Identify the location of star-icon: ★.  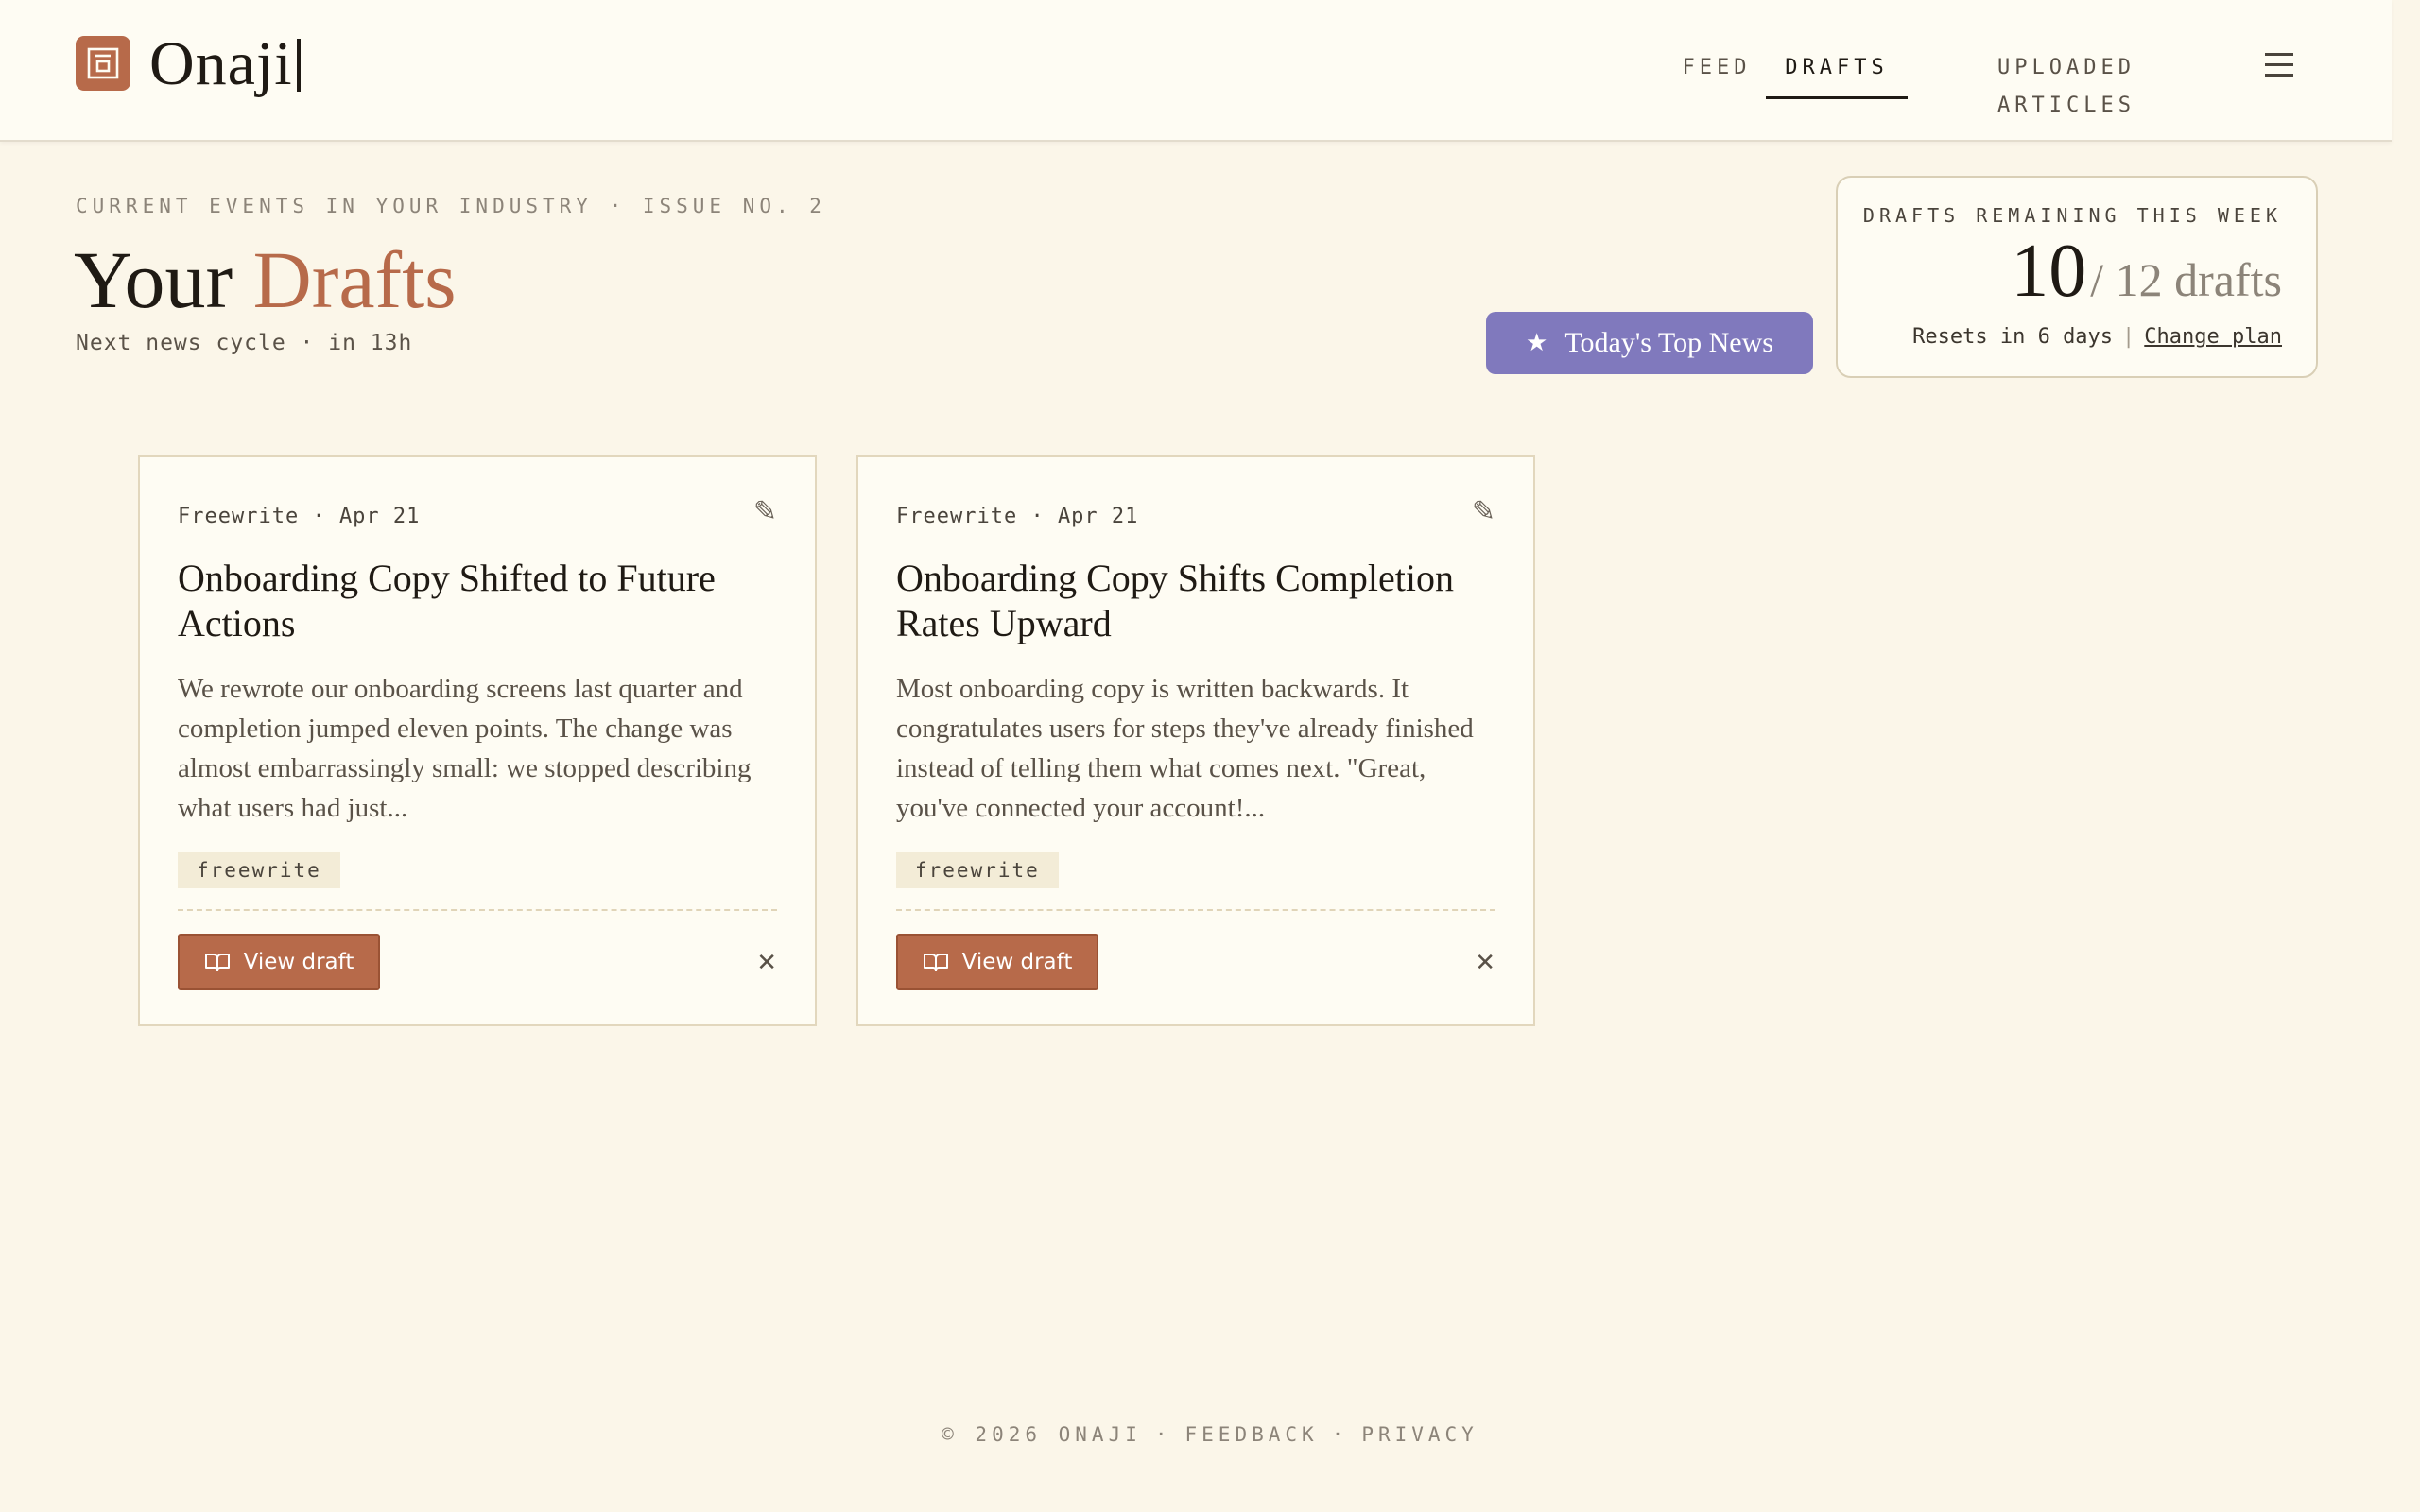
(1537, 342).